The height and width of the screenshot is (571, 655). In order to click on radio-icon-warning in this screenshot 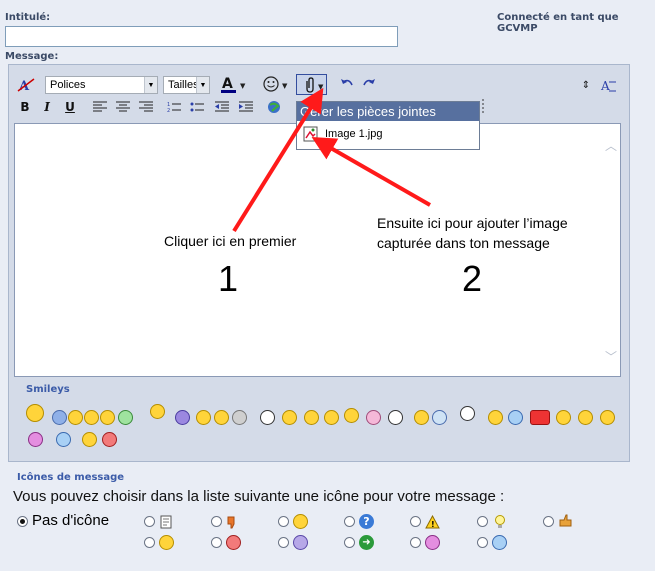, I will do `click(415, 521)`.